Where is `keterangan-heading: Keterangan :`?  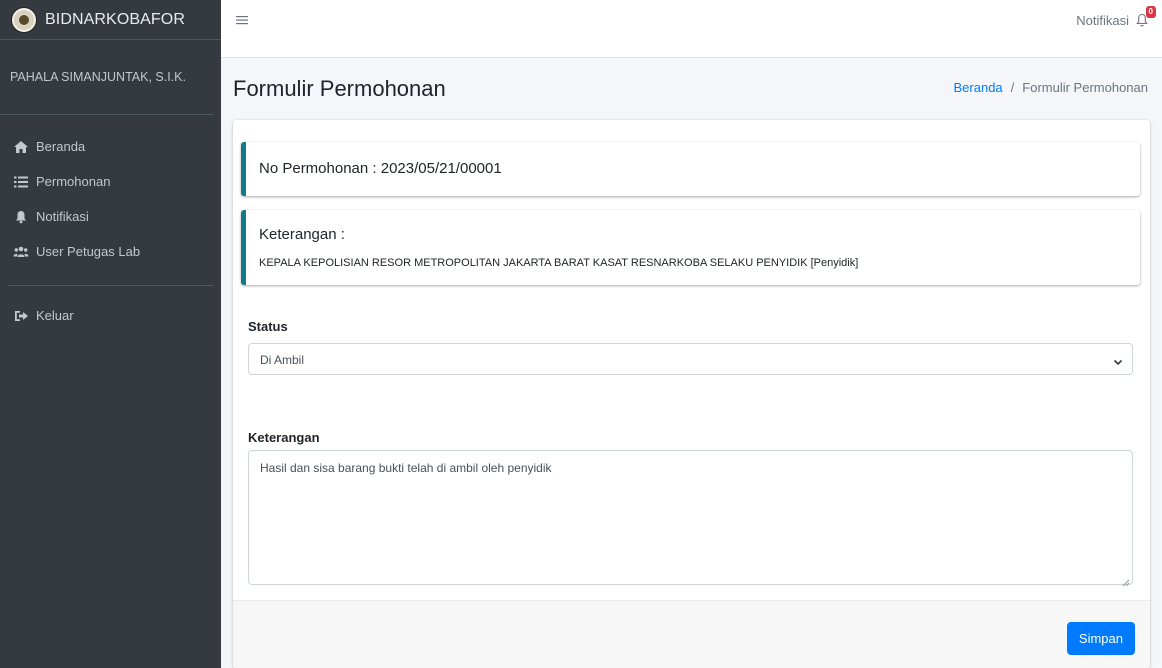 keterangan-heading: Keterangan : is located at coordinates (302, 234).